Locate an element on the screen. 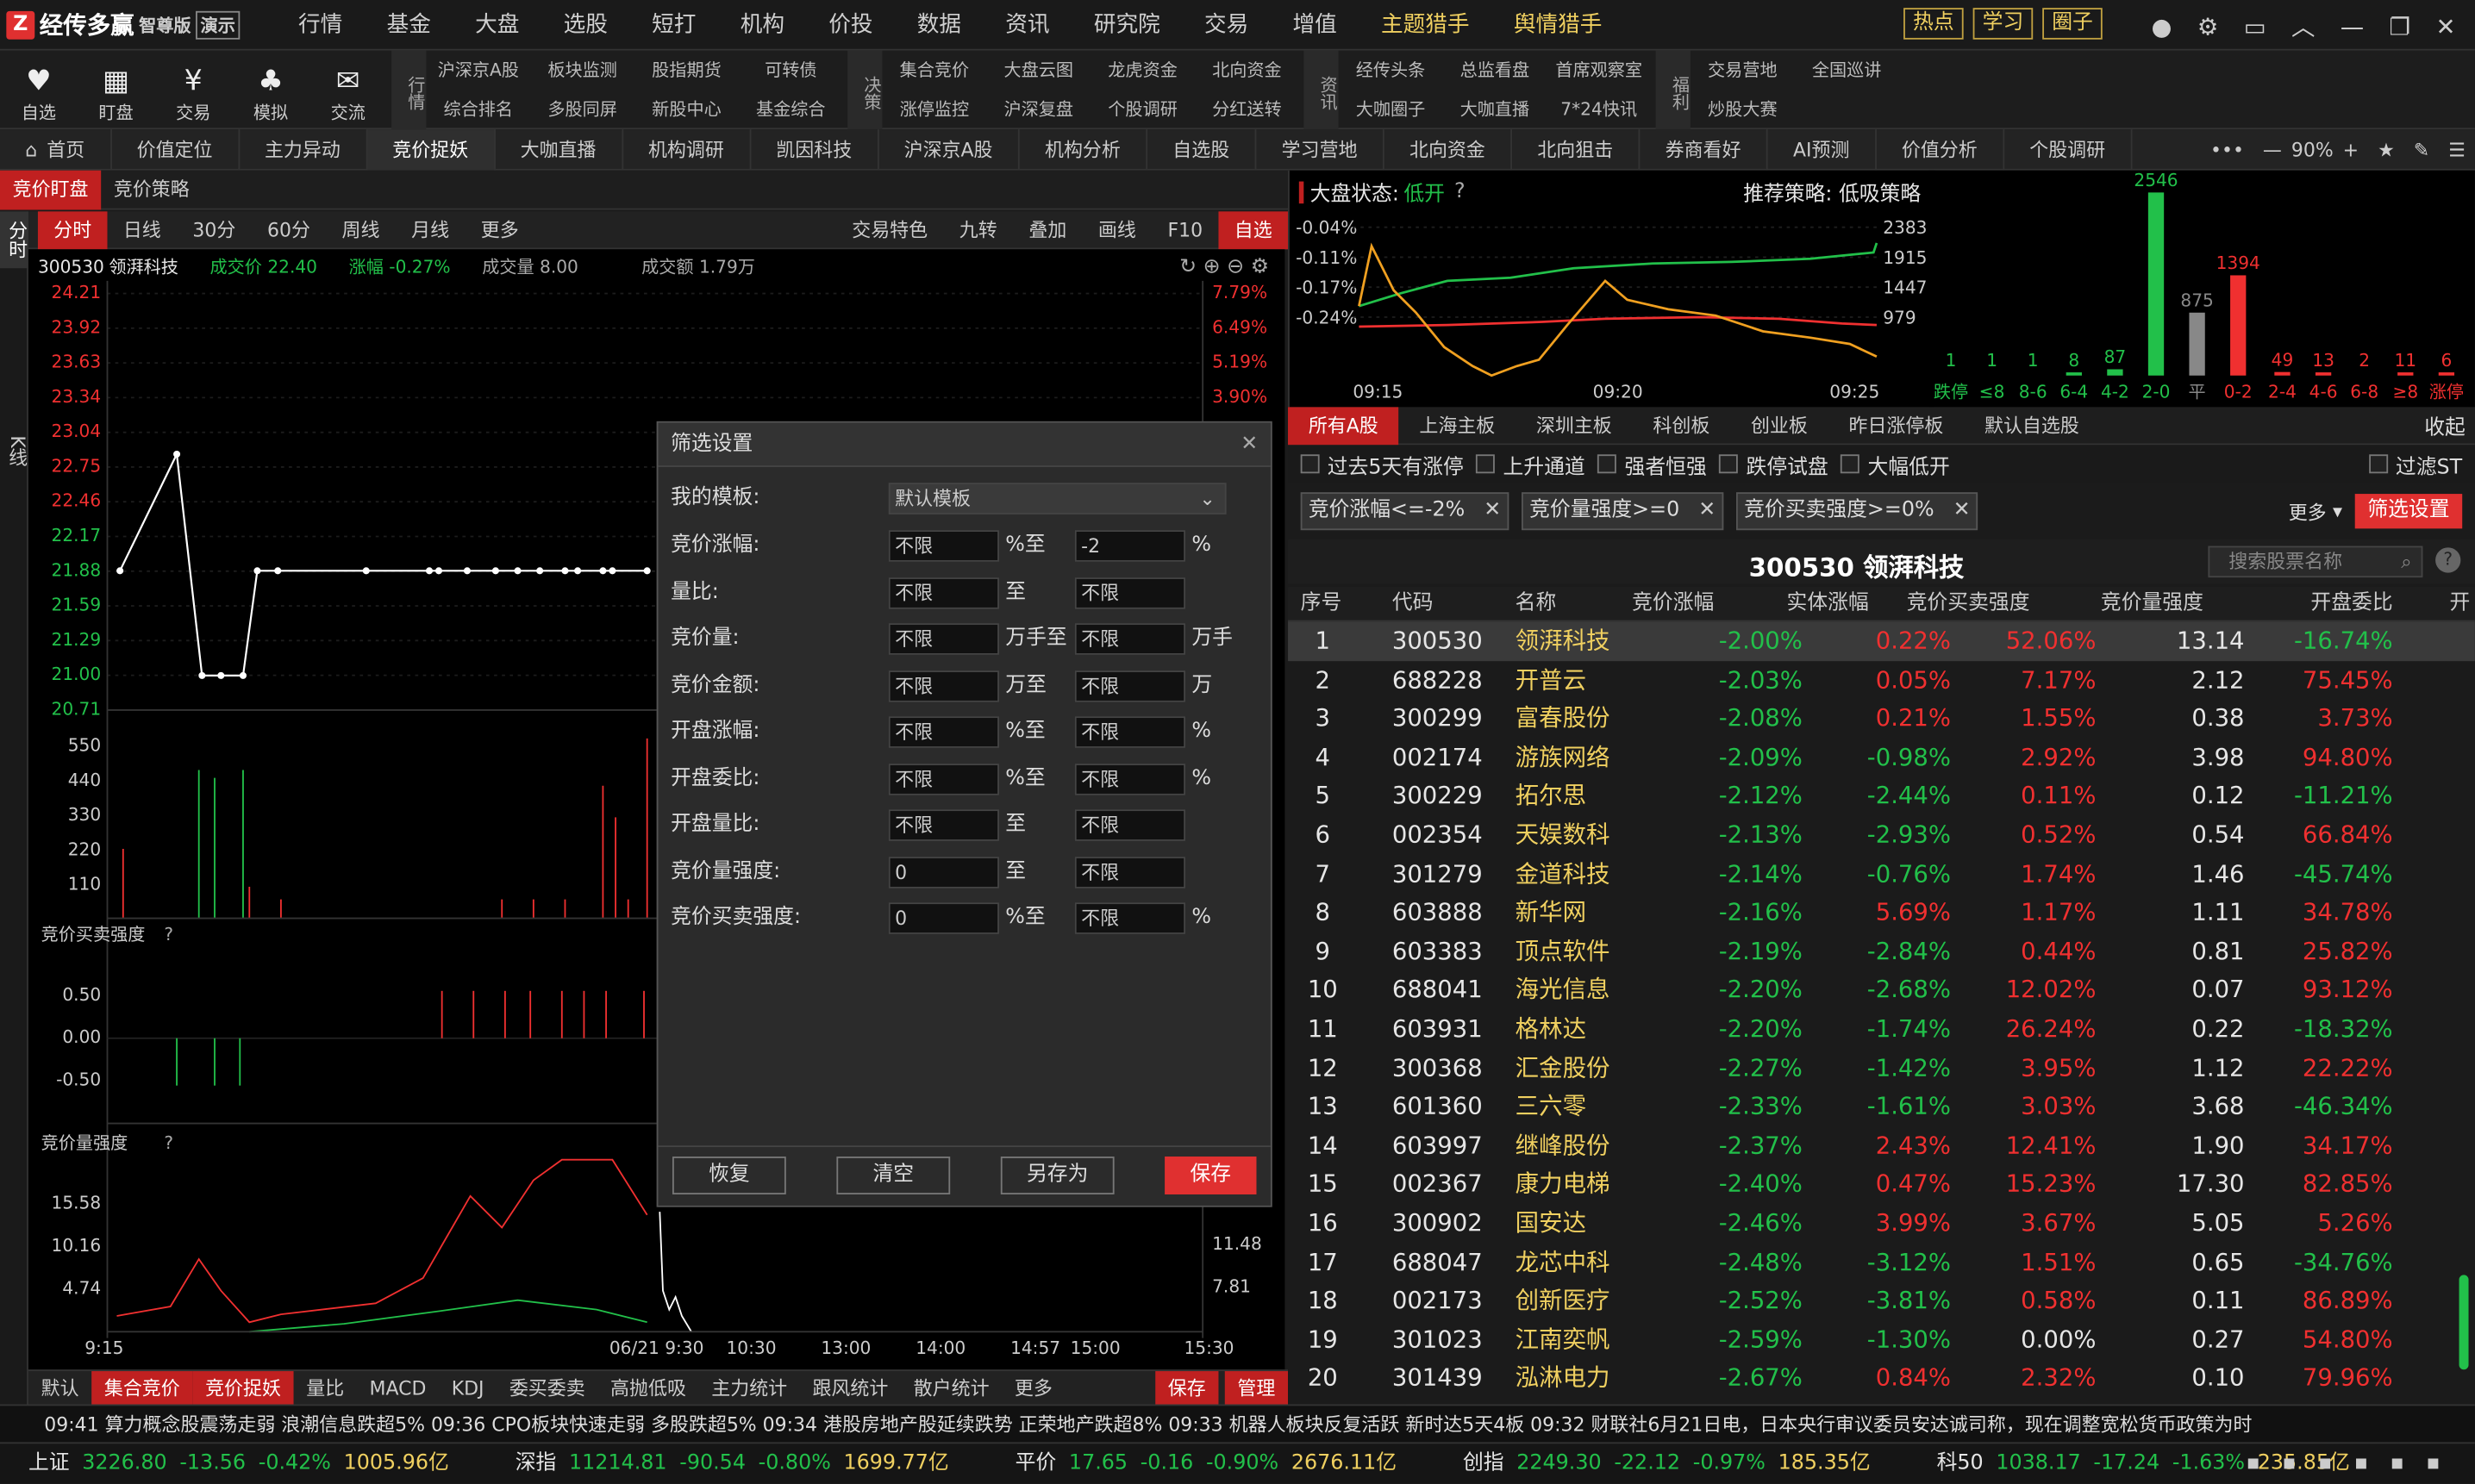  top-button: 圈子 is located at coordinates (2072, 24).